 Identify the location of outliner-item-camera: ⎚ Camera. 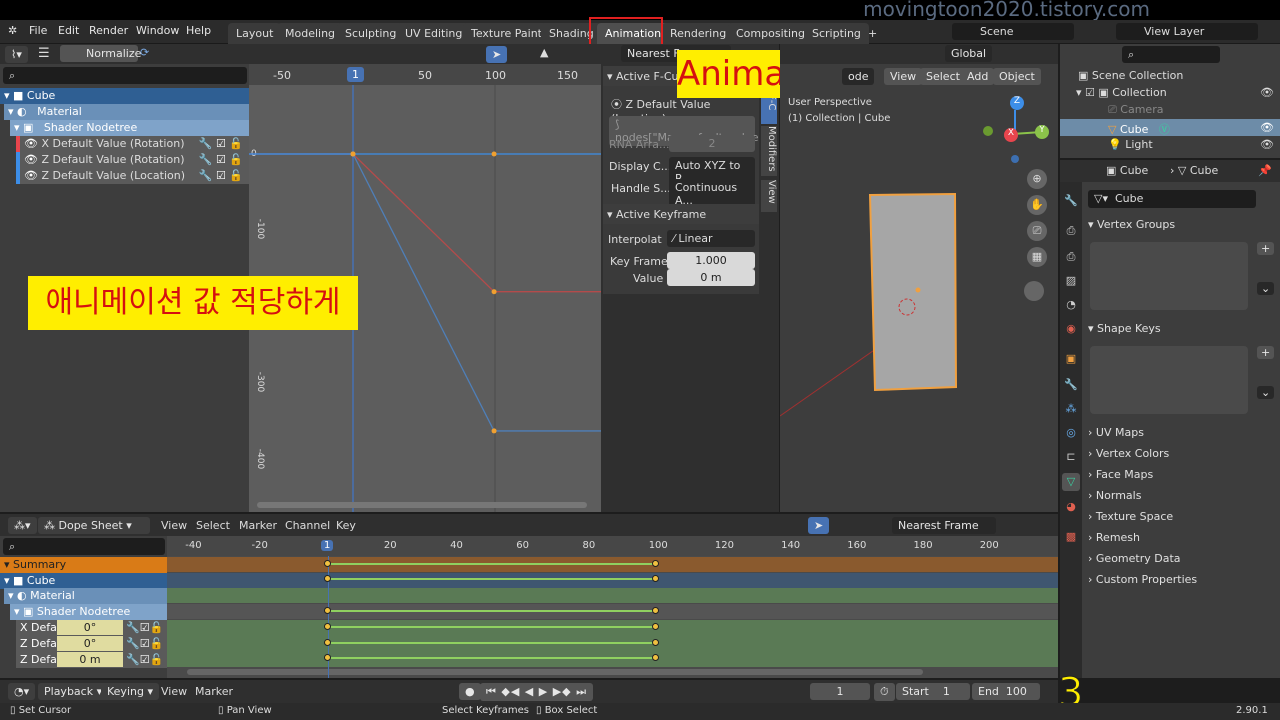
(1135, 110).